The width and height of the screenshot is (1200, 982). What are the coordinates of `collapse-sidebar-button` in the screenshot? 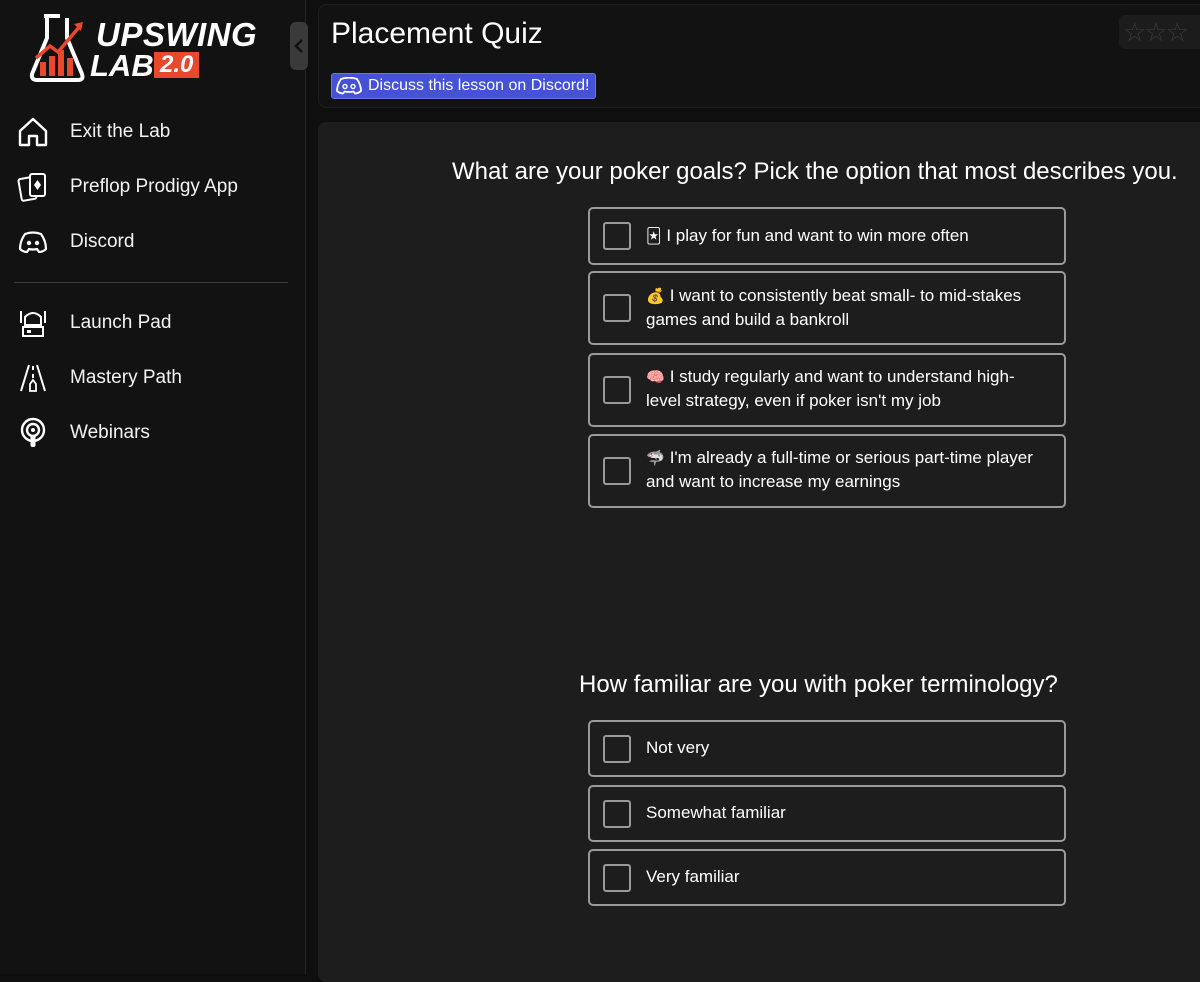 It's located at (299, 46).